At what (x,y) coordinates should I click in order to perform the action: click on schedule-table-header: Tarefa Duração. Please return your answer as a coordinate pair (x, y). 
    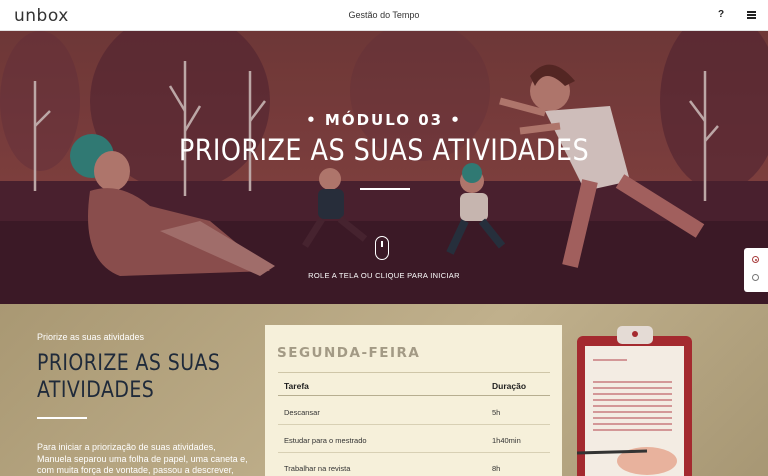
    Looking at the image, I should click on (414, 384).